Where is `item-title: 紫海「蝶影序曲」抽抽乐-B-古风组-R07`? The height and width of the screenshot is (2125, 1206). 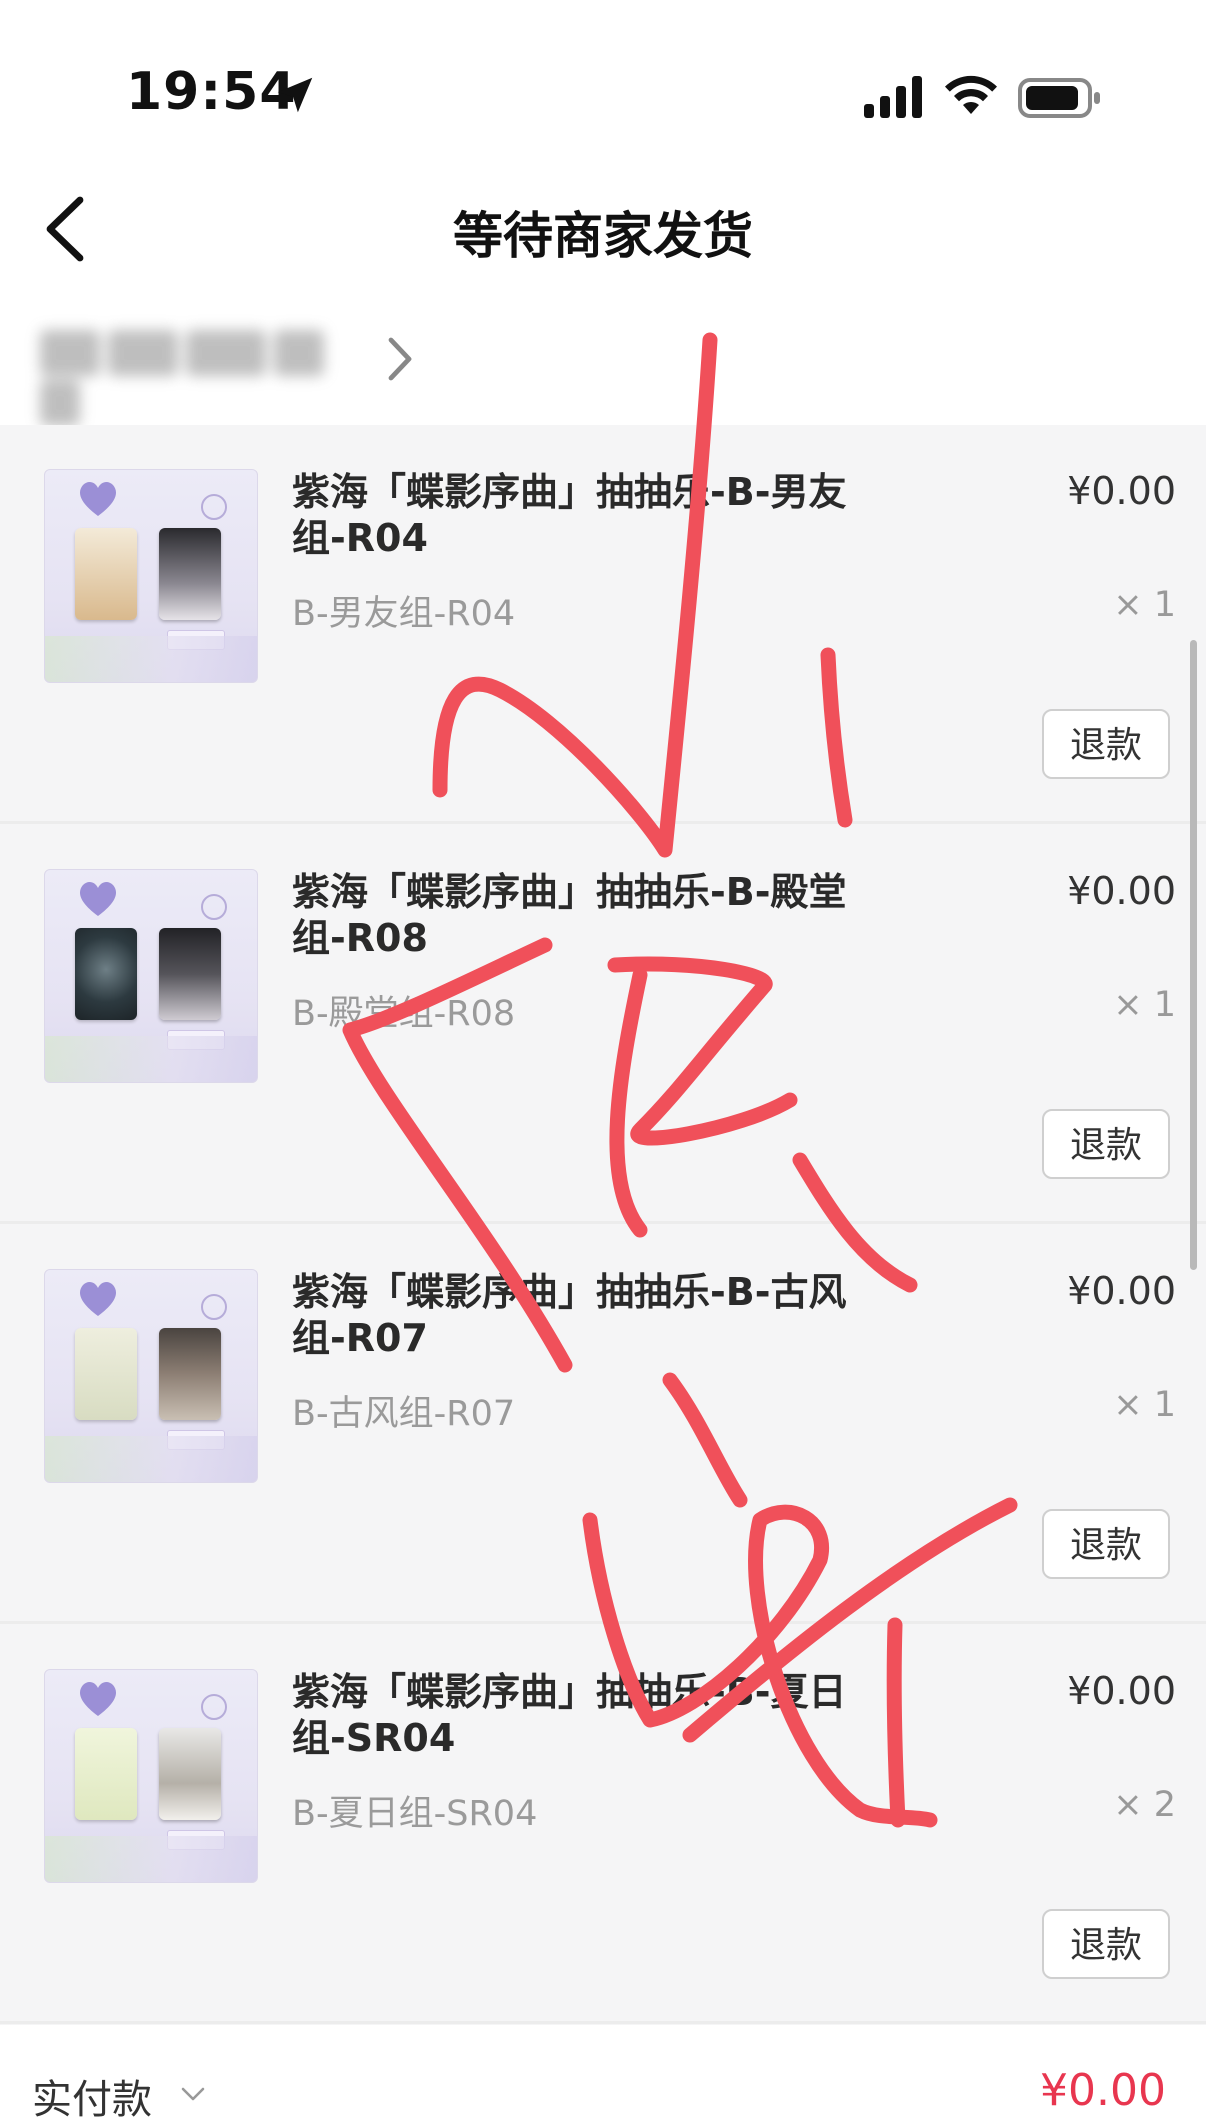 item-title: 紫海「蝶影序曲」抽抽乐-B-古风组-R07 is located at coordinates (572, 1315).